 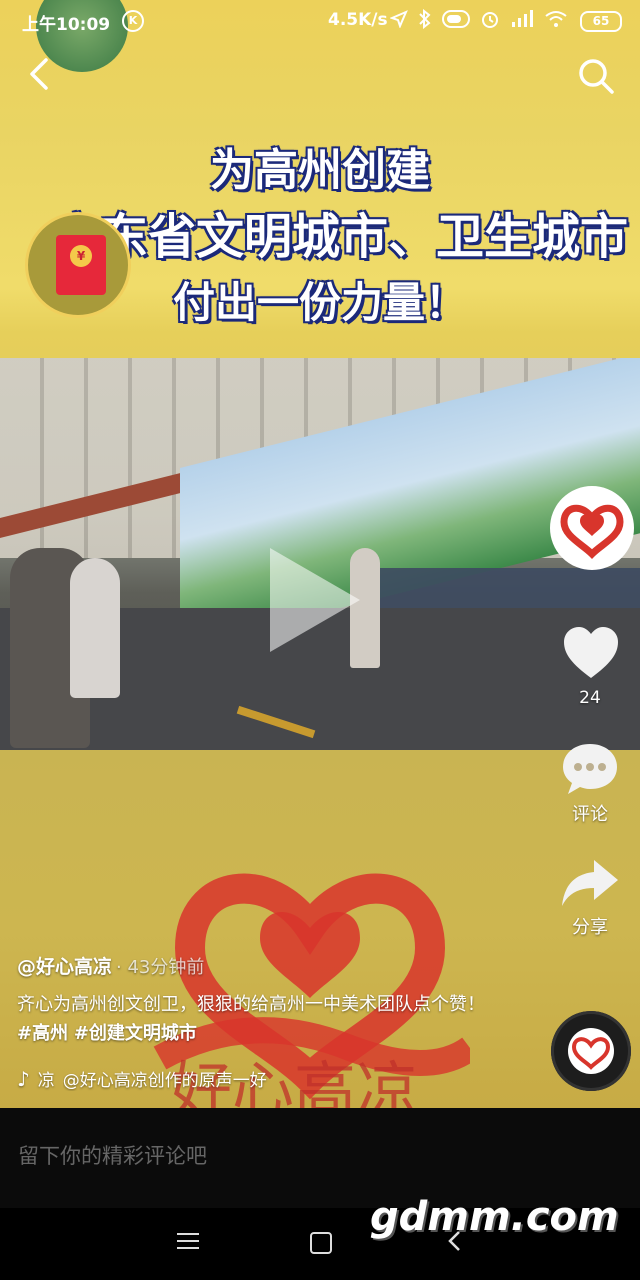 What do you see at coordinates (596, 76) in the screenshot?
I see `search-icon` at bounding box center [596, 76].